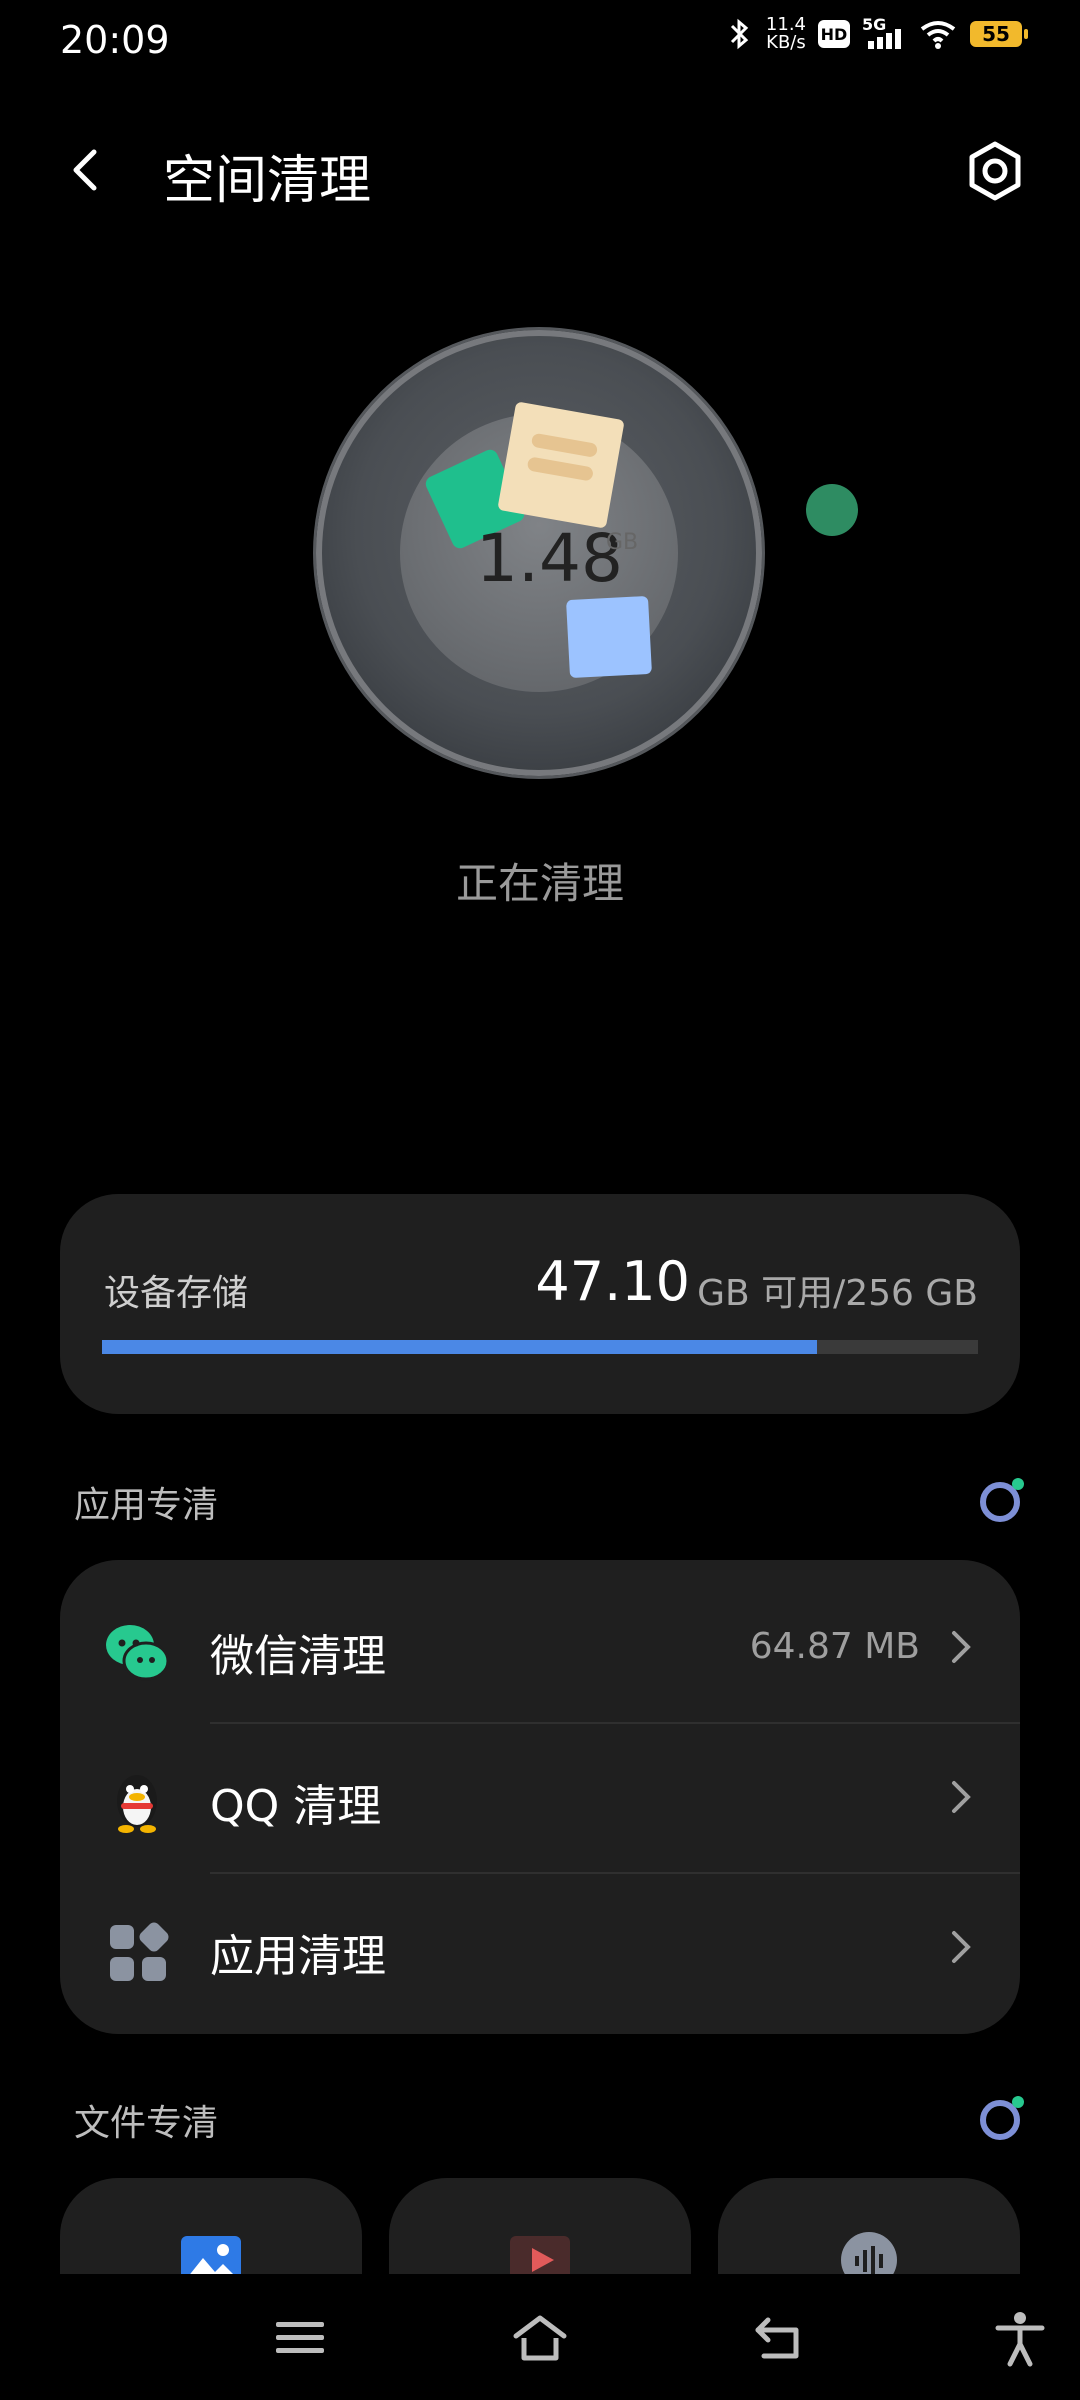 The width and height of the screenshot is (1080, 2400). I want to click on qq-clean-label: QQ 清理, so click(296, 1806).